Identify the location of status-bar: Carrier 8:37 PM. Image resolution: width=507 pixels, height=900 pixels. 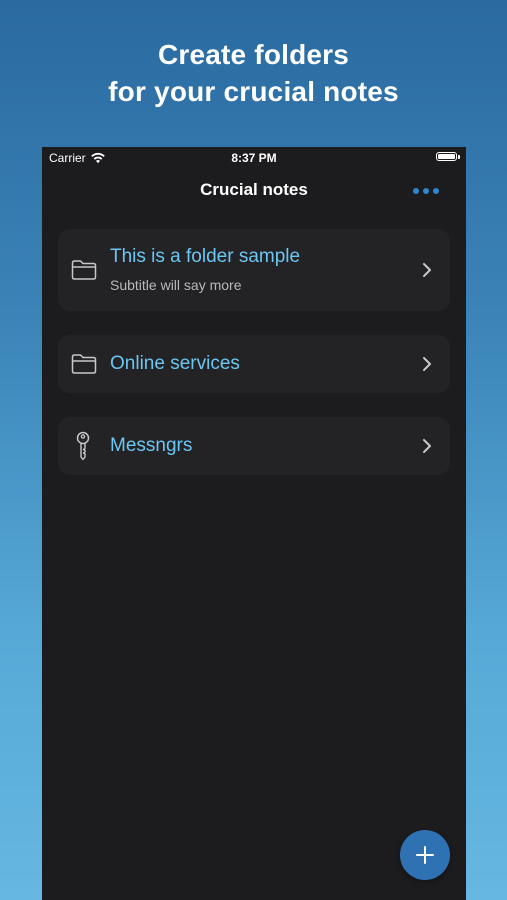
(254, 158).